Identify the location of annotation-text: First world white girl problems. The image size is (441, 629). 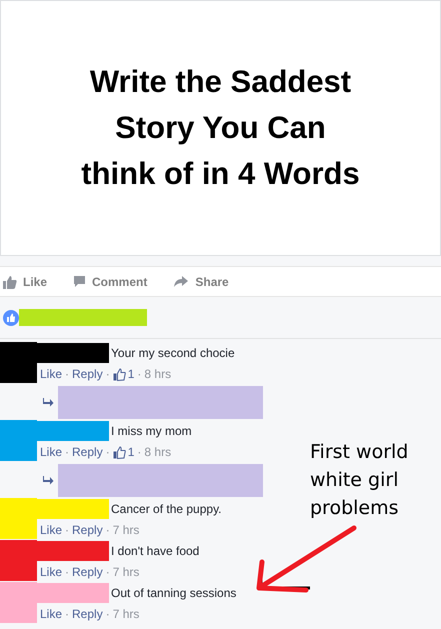
(360, 480).